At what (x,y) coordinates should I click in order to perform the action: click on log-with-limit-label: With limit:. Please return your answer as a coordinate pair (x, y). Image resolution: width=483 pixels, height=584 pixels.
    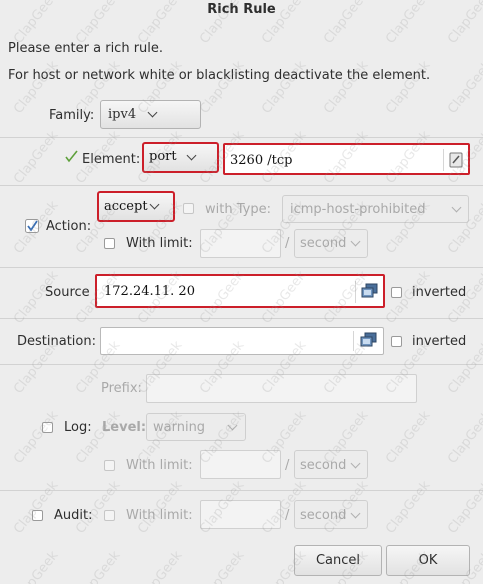
    Looking at the image, I should click on (159, 465).